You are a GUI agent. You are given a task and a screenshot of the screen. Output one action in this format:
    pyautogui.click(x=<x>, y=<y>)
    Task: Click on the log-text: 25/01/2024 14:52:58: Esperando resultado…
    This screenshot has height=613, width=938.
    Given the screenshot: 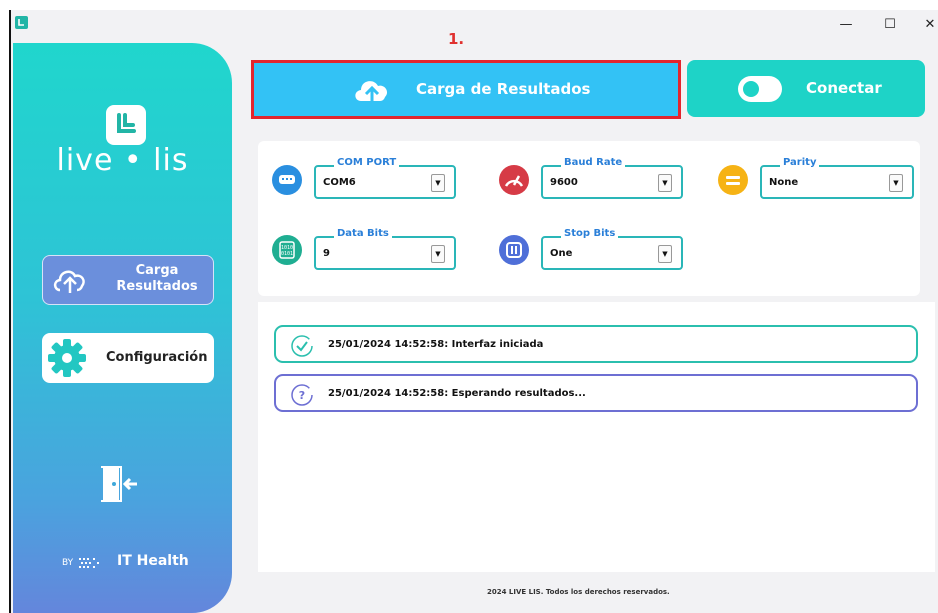 What is the action you would take?
    pyautogui.click(x=457, y=393)
    